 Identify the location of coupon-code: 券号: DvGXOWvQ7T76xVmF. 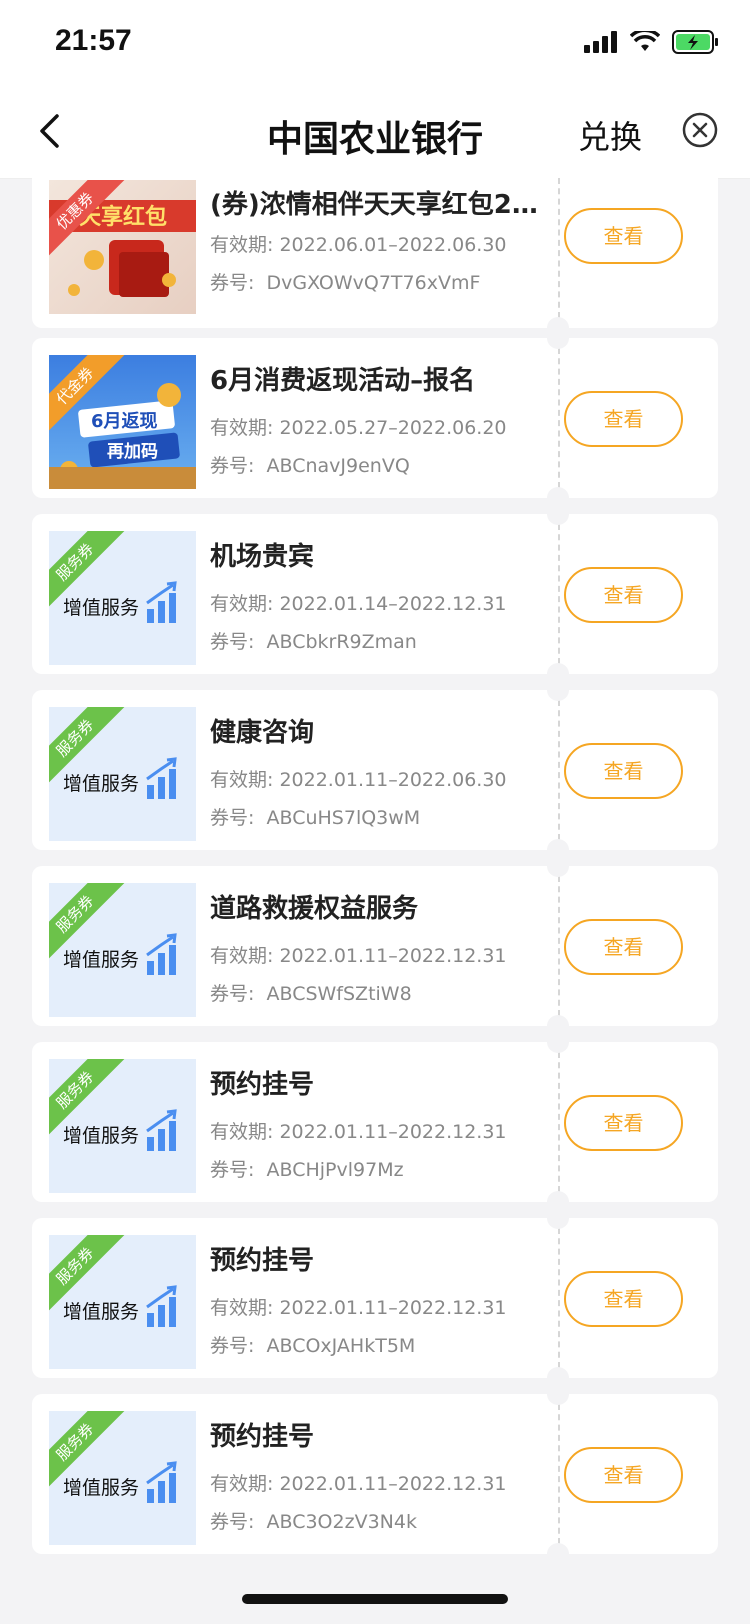
(345, 283).